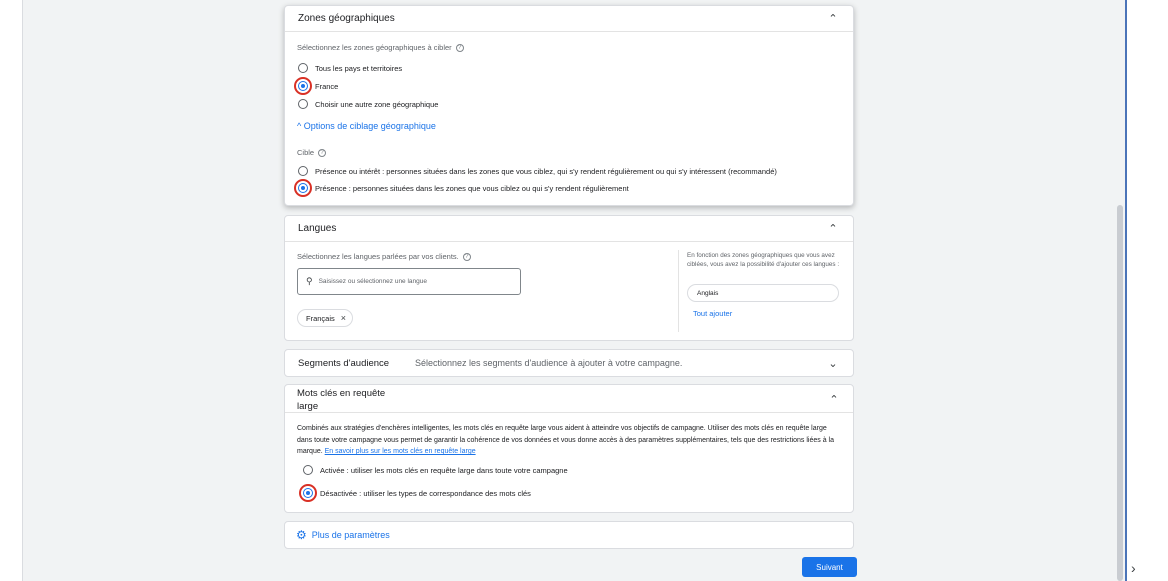 Image resolution: width=1168 pixels, height=581 pixels. What do you see at coordinates (306, 152) in the screenshot?
I see `target-label: Cible` at bounding box center [306, 152].